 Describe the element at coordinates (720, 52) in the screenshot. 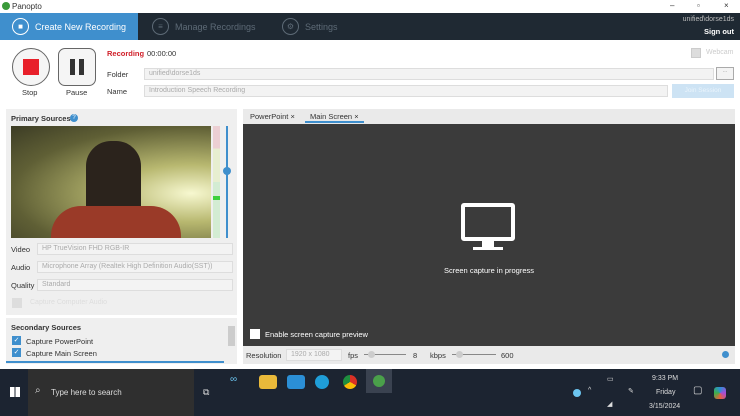

I see `webcam-label: Webcam` at that location.